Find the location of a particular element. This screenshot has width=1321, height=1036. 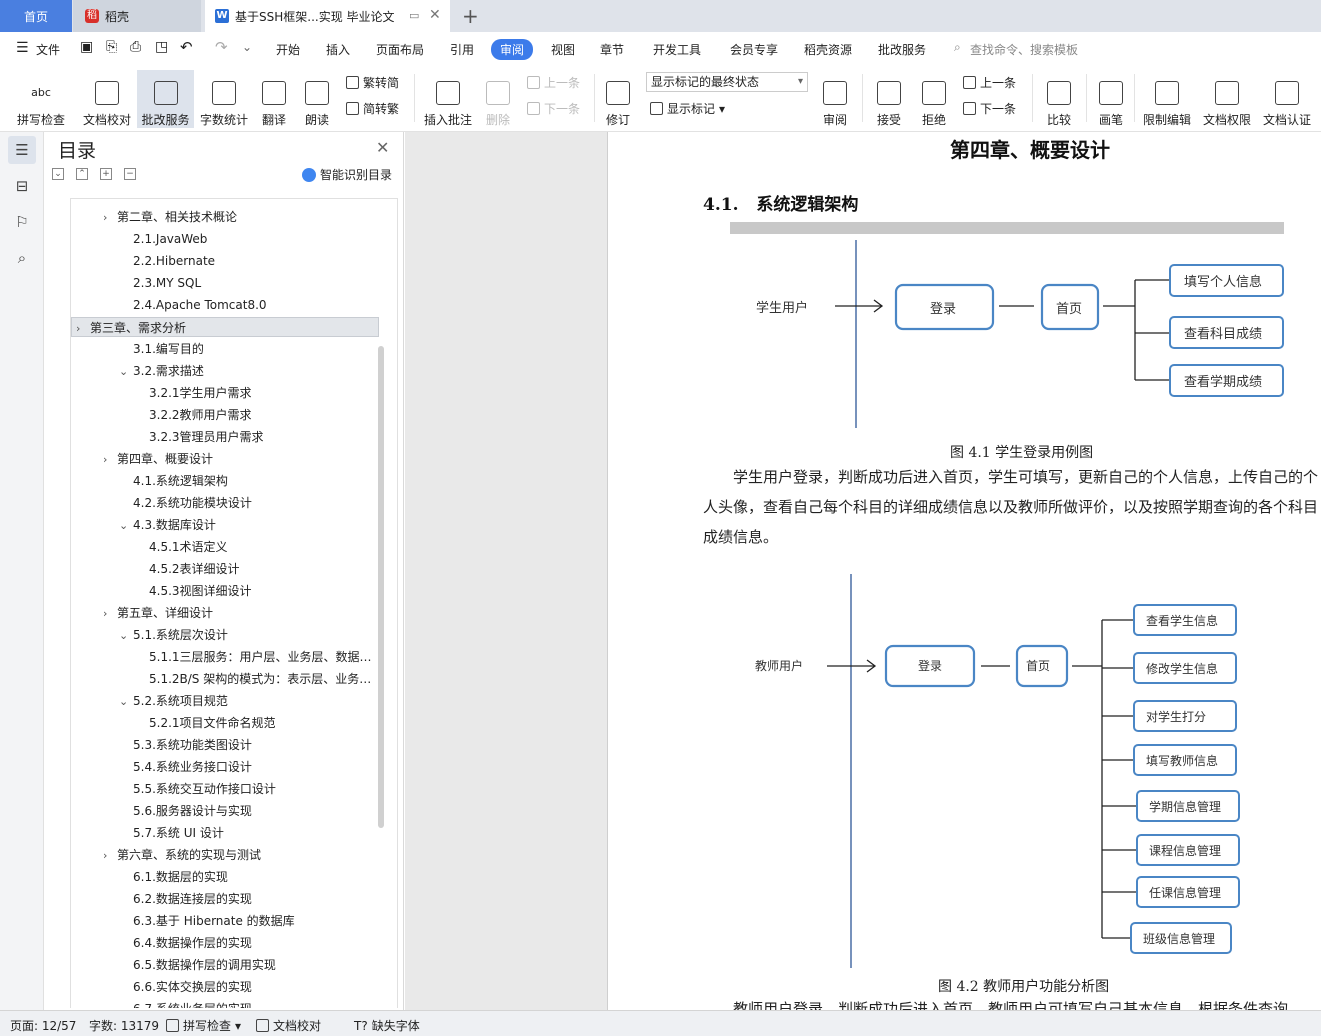

more-chevron-icon: ⌄ is located at coordinates (247, 47).